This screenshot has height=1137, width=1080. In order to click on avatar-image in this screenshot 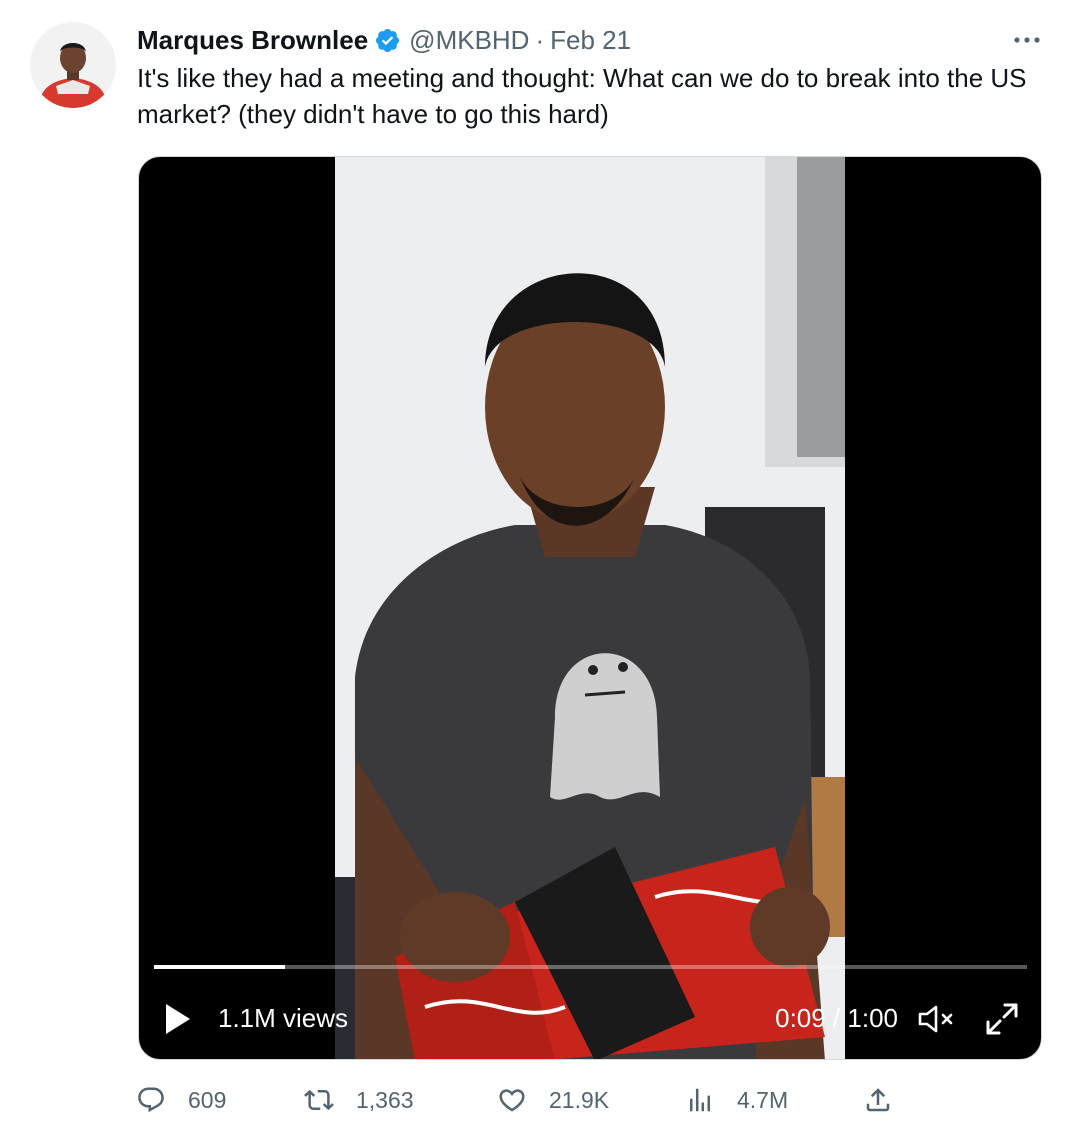, I will do `click(73, 65)`.